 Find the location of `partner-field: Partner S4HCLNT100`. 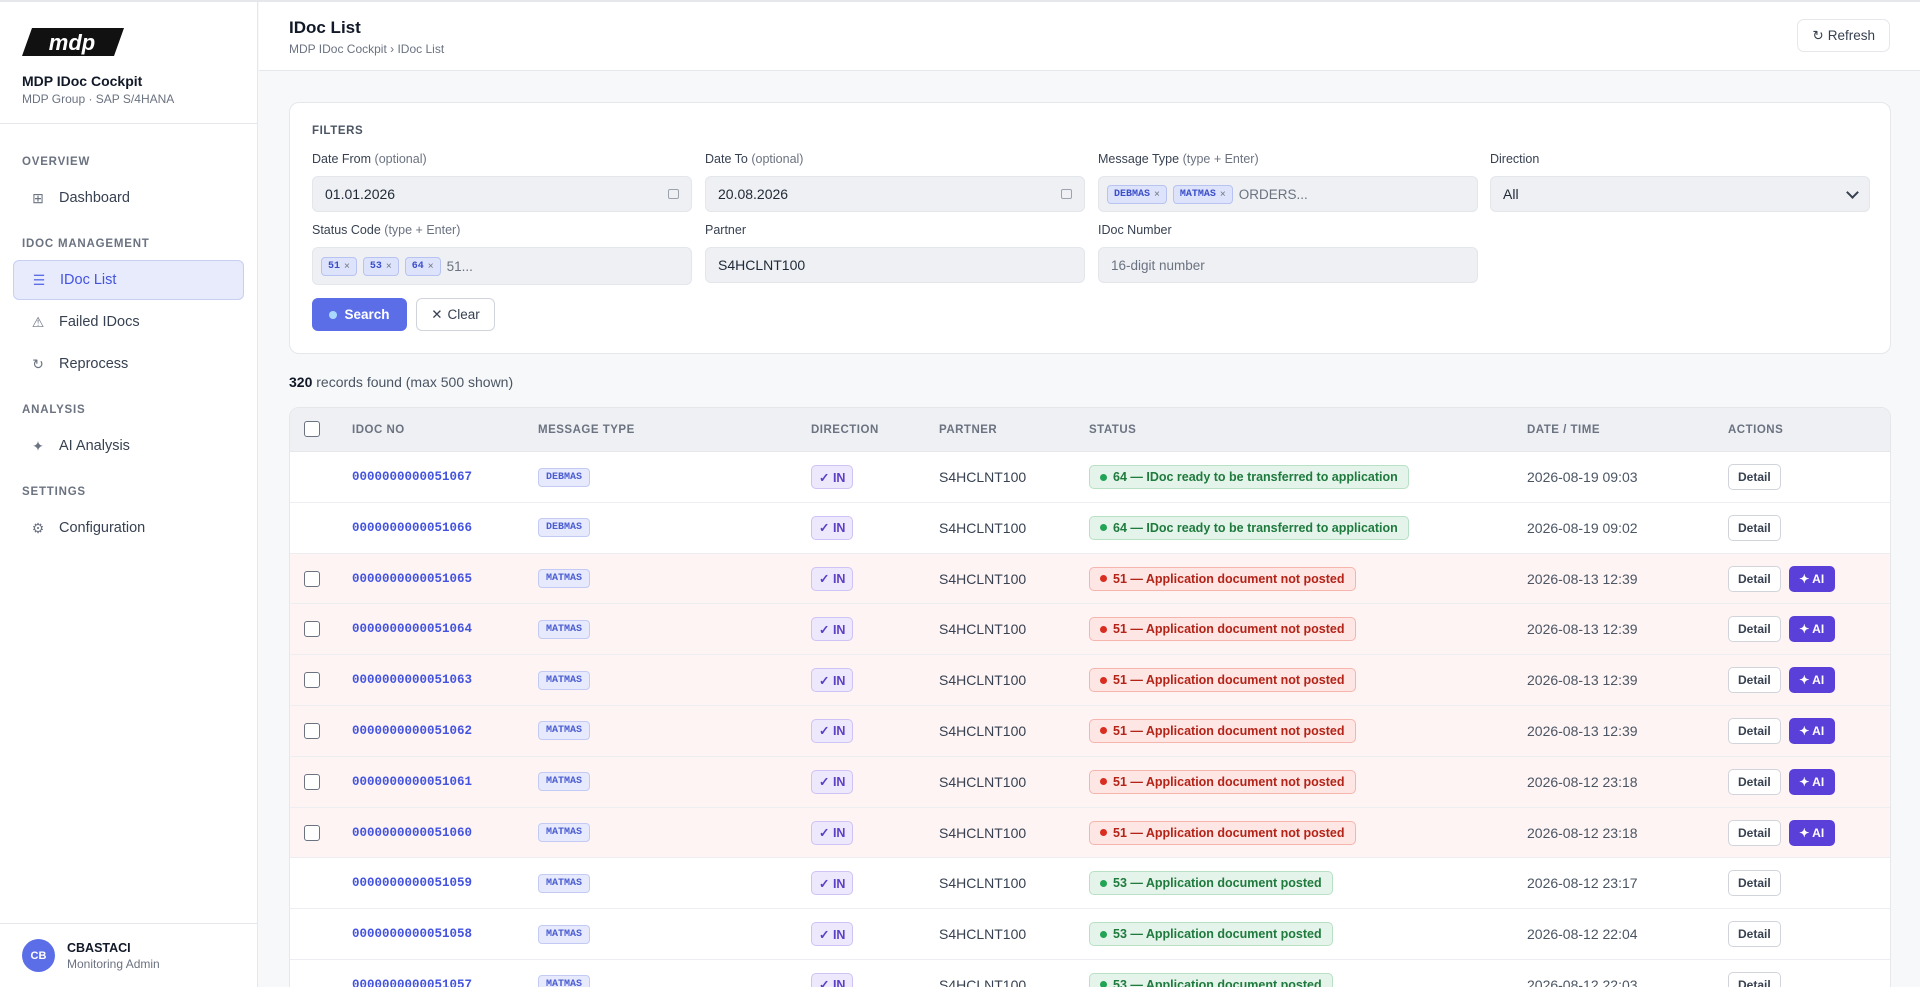

partner-field: Partner S4HCLNT100 is located at coordinates (895, 253).